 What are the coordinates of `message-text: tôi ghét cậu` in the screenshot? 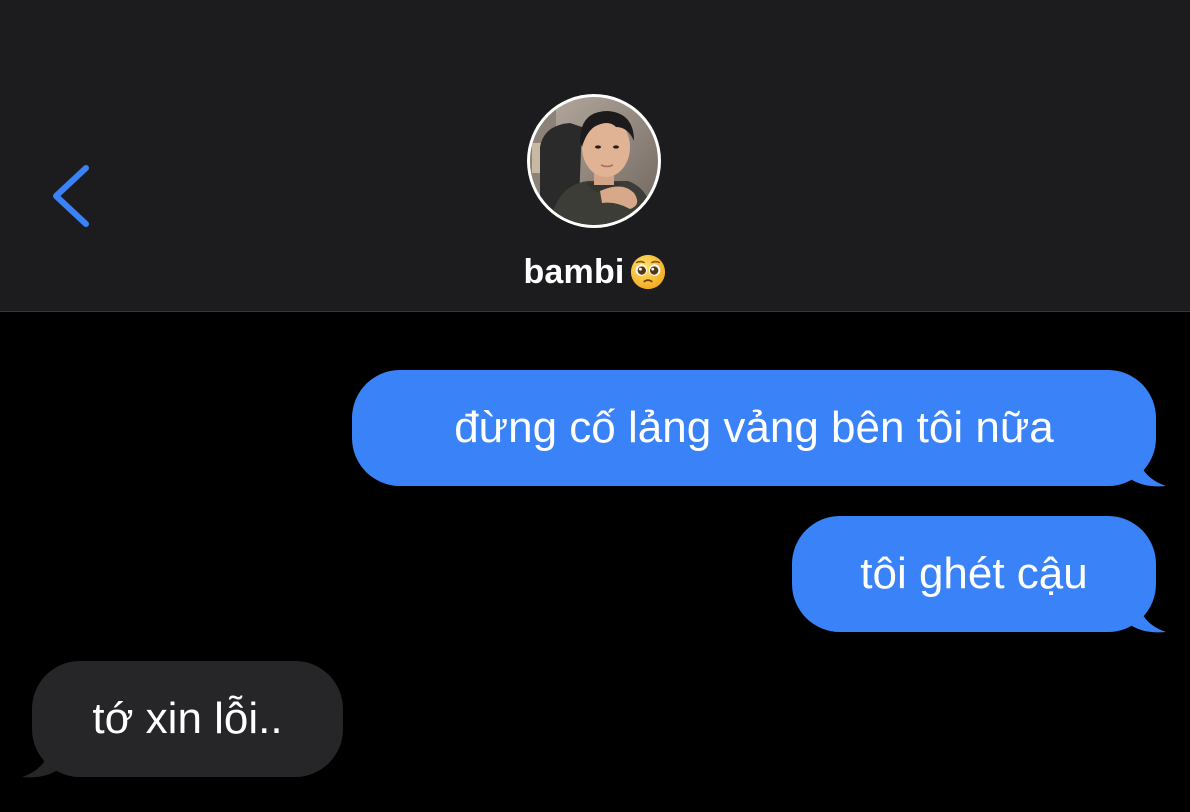 It's located at (974, 573).